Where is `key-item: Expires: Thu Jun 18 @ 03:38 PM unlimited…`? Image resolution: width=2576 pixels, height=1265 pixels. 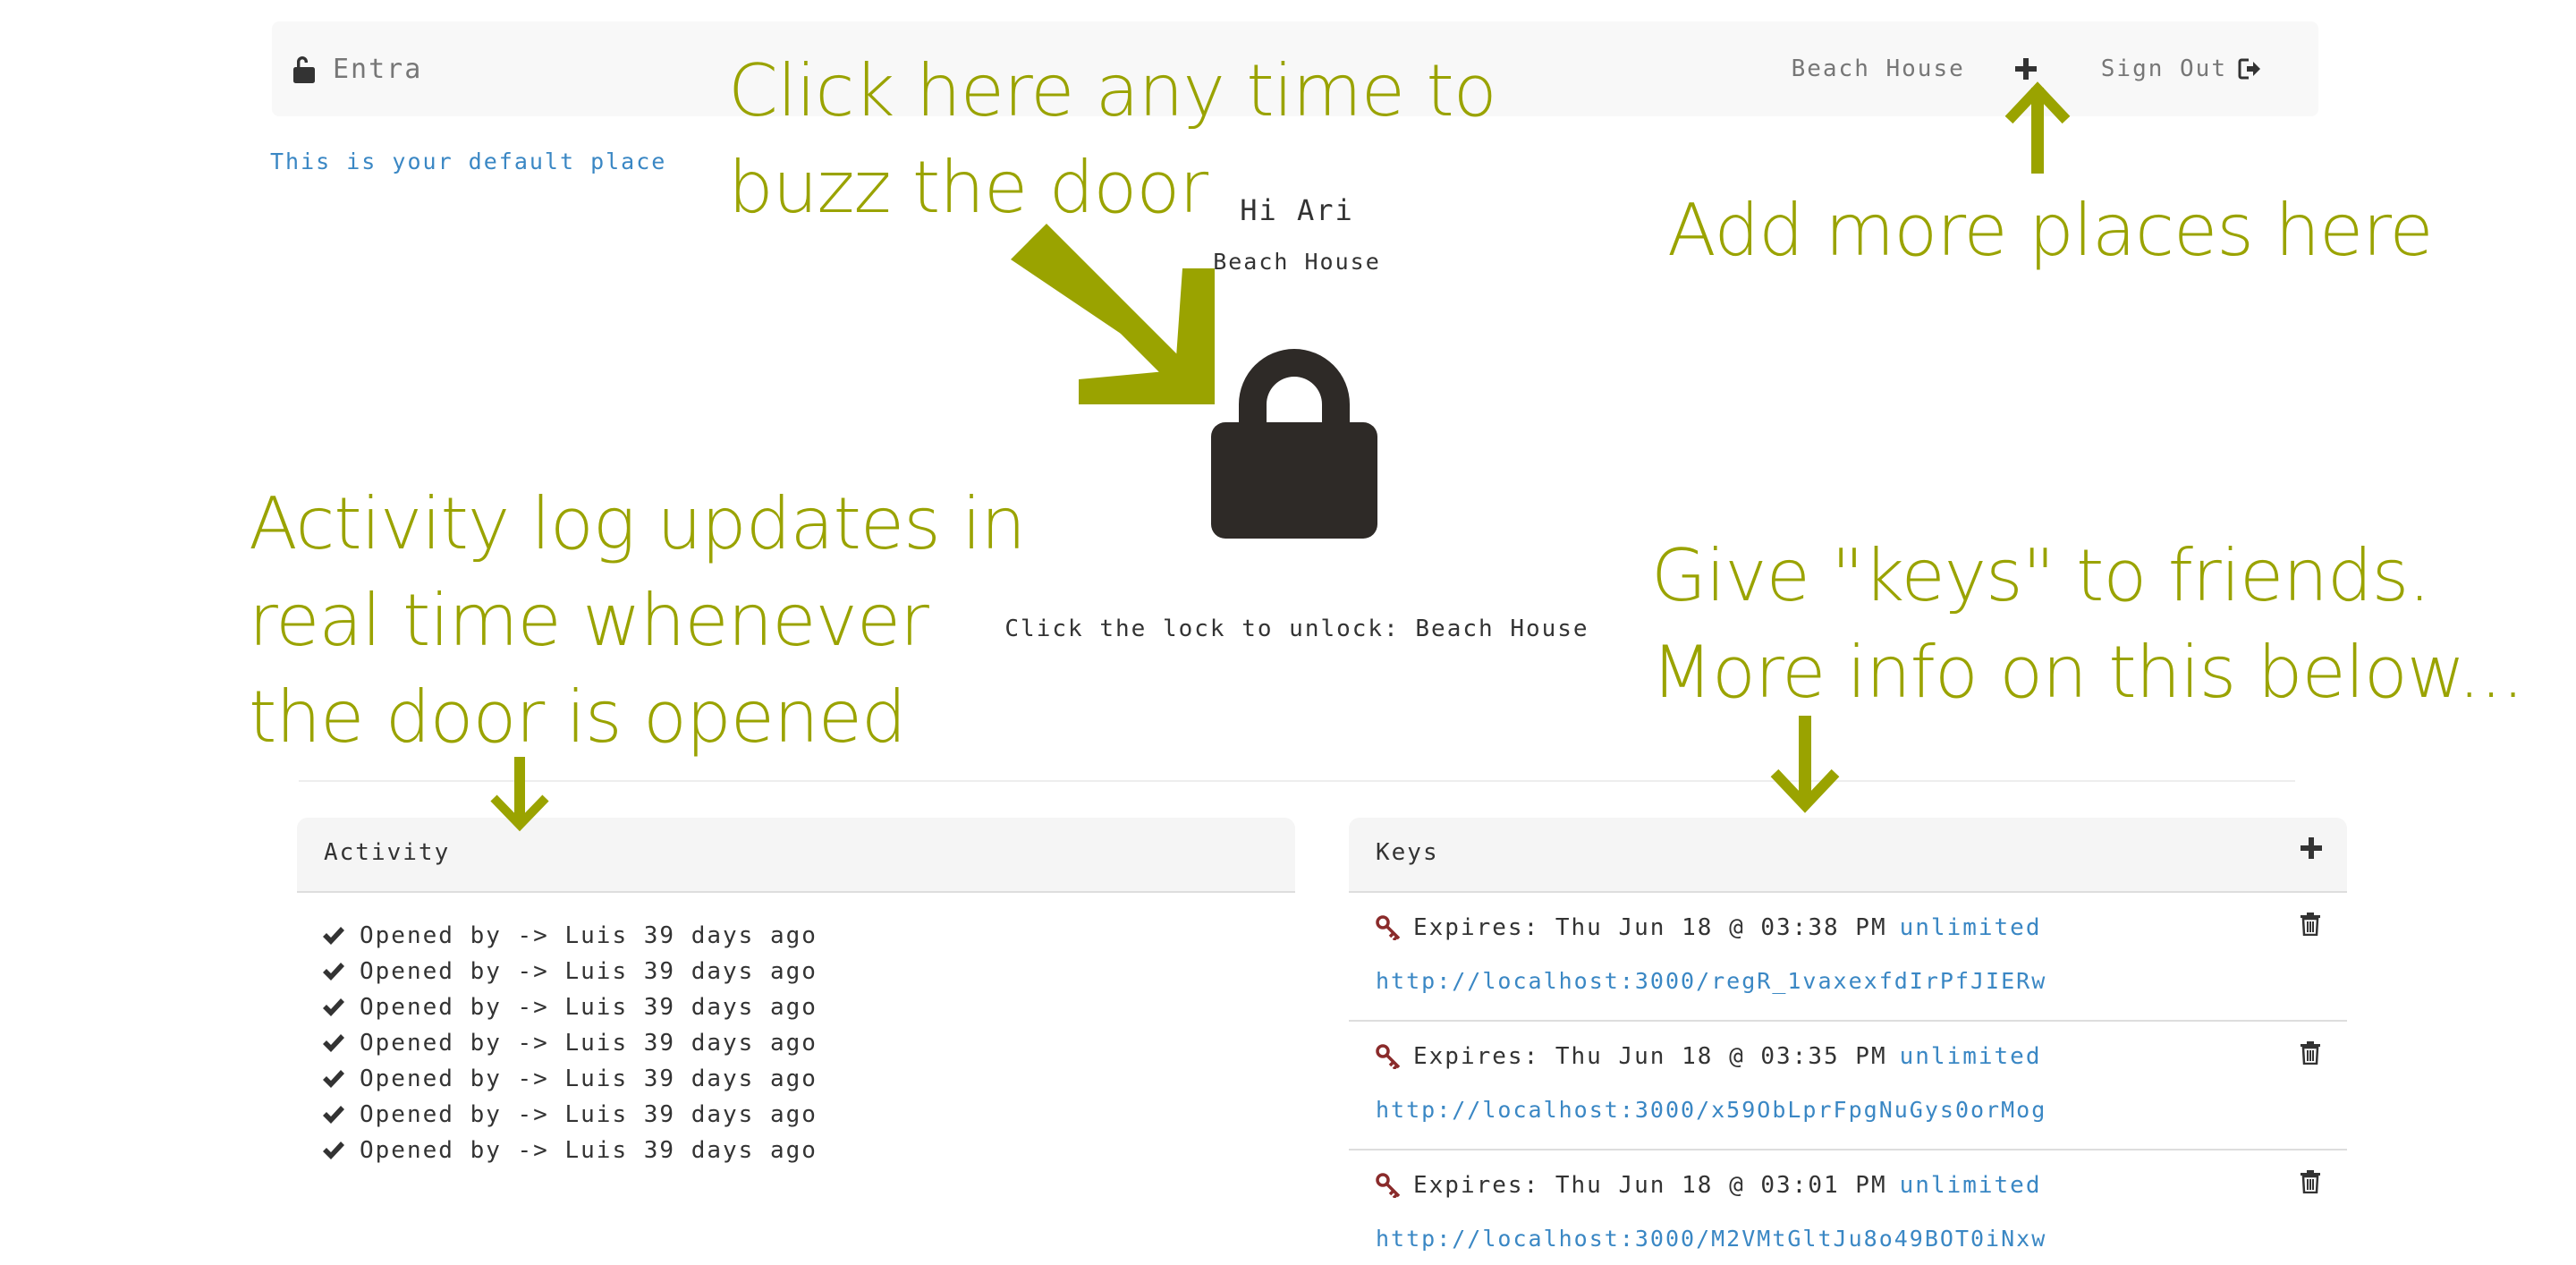 key-item: Expires: Thu Jun 18 @ 03:38 PM unlimited… is located at coordinates (1848, 957).